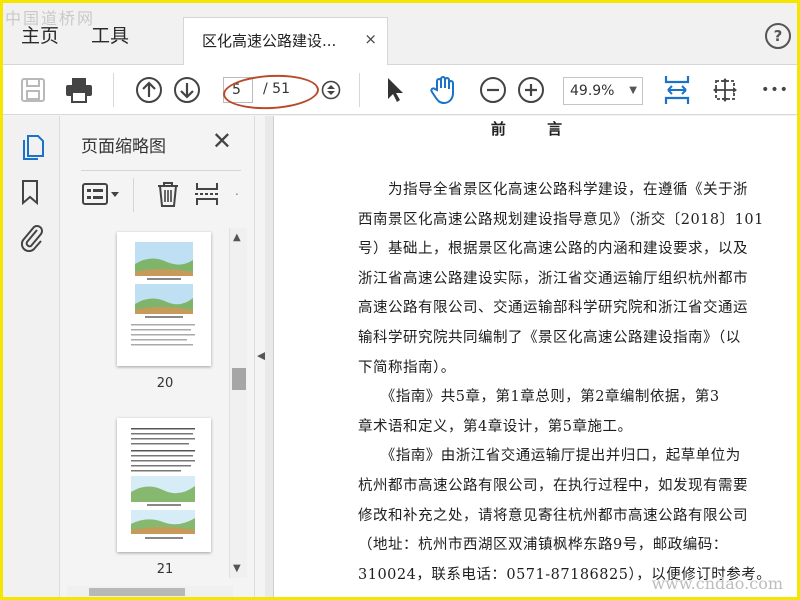 This screenshot has height=600, width=800. Describe the element at coordinates (33, 90) in the screenshot. I see `save-icon` at that location.